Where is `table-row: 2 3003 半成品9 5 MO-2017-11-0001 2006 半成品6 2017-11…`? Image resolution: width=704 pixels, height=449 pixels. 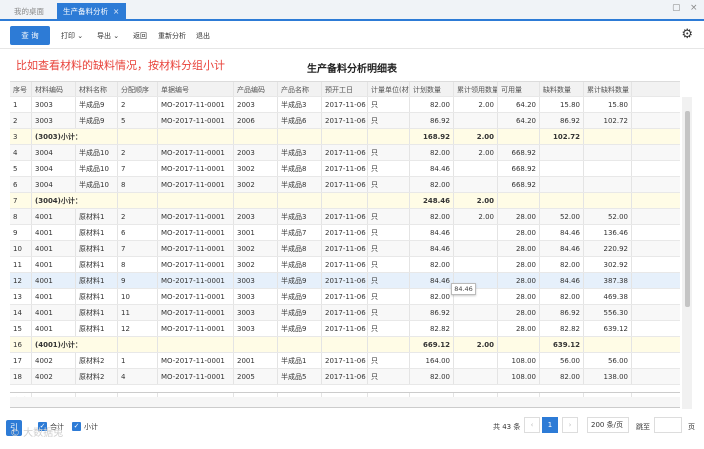 table-row: 2 3003 半成品9 5 MO-2017-11-0001 2006 半成品6 2017-11… is located at coordinates (345, 121).